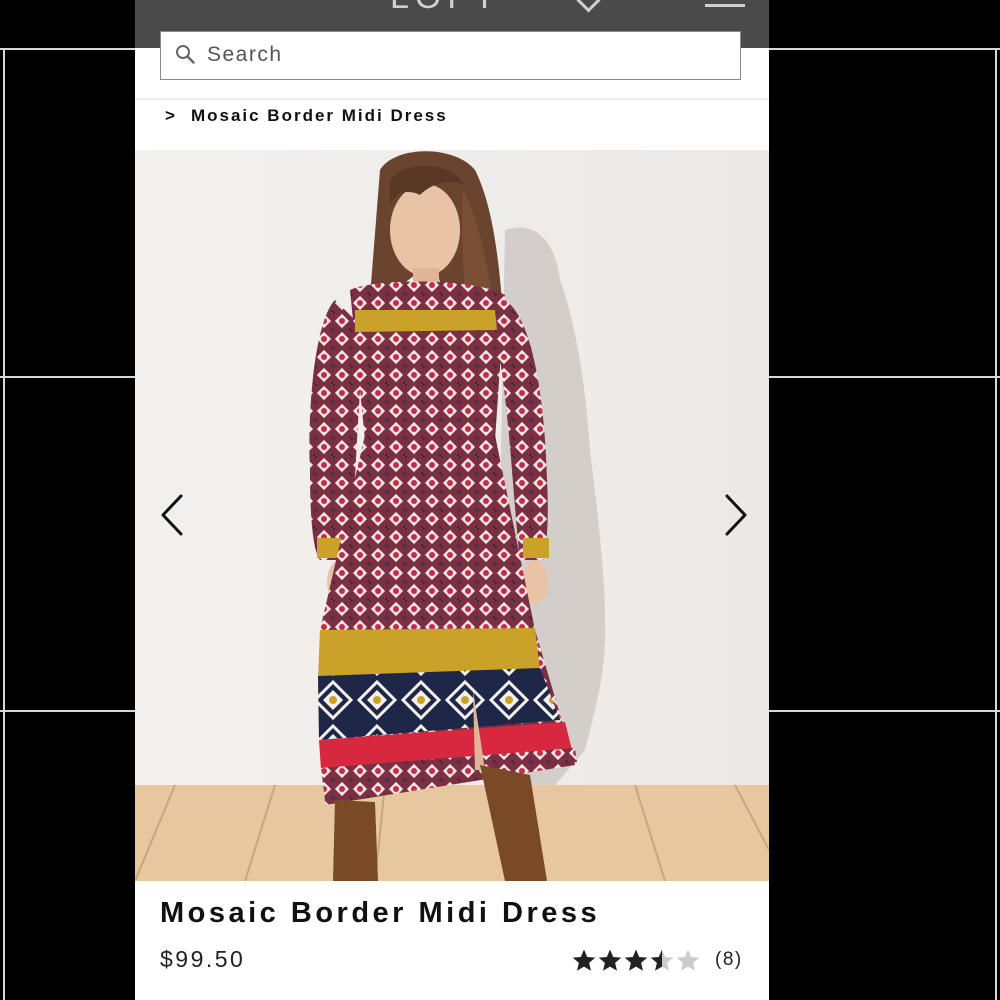 The height and width of the screenshot is (1000, 1000). What do you see at coordinates (688, 960) in the screenshot?
I see `star-empty-icon` at bounding box center [688, 960].